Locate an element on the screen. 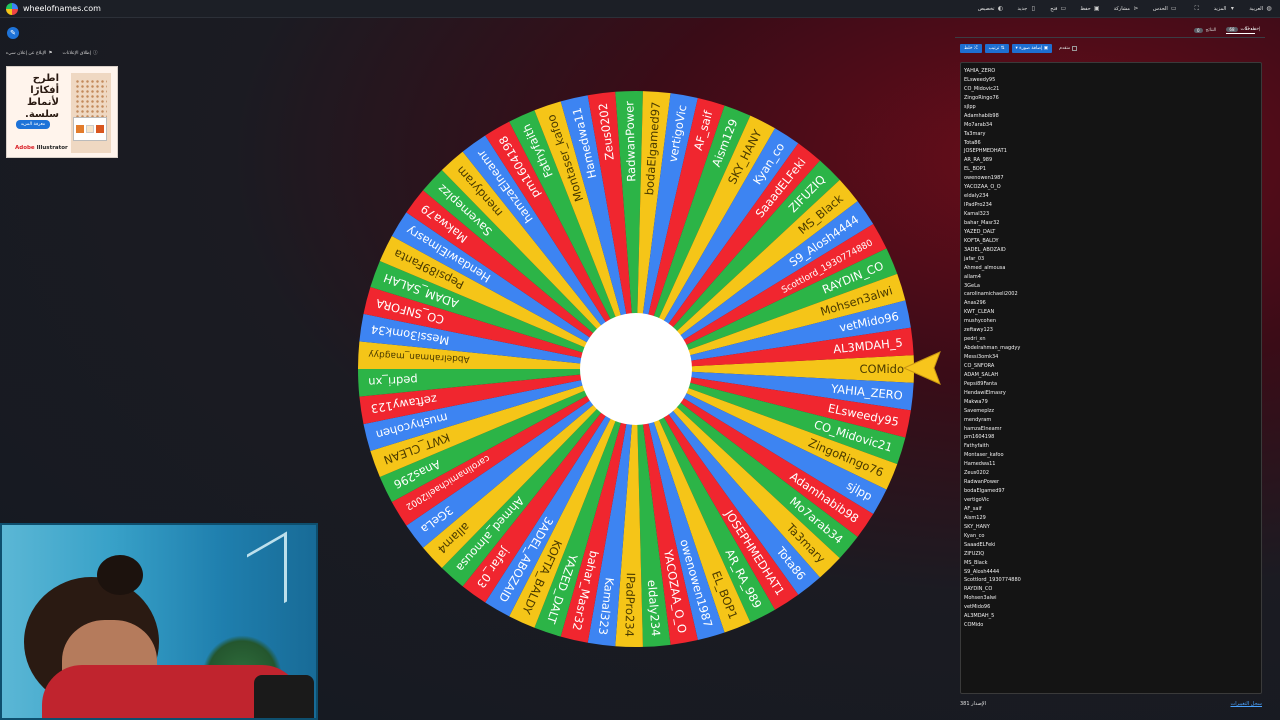 The height and width of the screenshot is (720, 1280). entry-line: KWT_CLEAN is located at coordinates (979, 312).